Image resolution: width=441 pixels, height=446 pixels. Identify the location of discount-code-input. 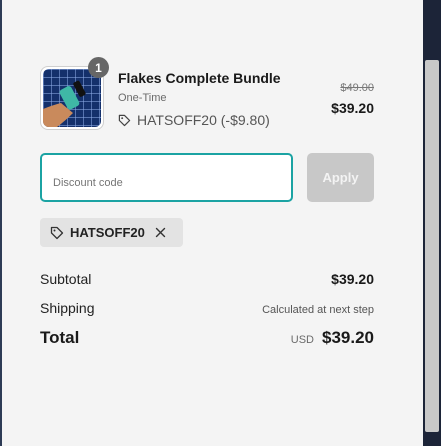
(166, 177).